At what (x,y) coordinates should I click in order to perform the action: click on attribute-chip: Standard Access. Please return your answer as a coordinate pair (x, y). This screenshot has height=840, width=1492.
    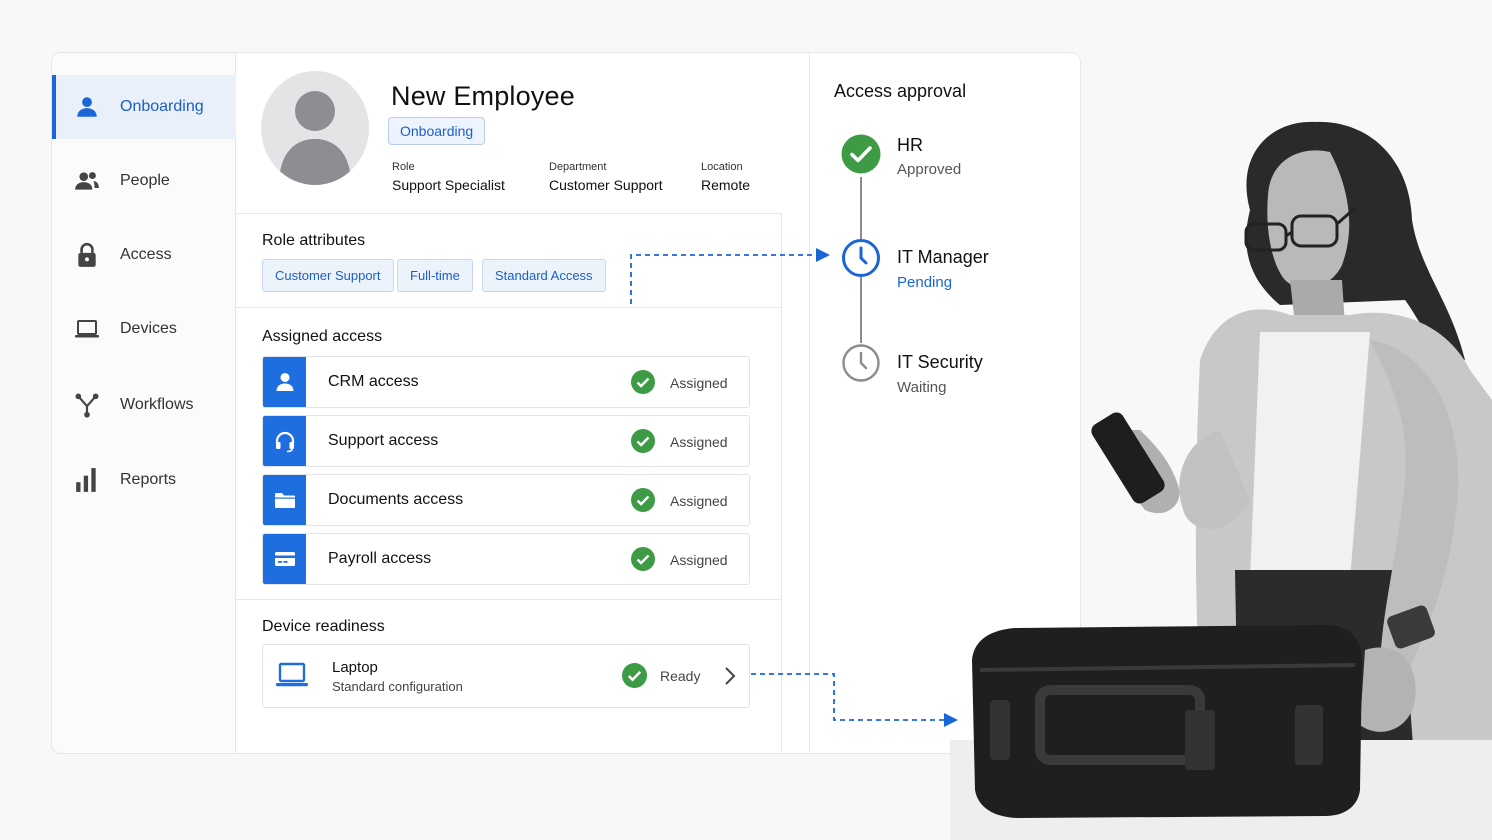
    Looking at the image, I should click on (544, 275).